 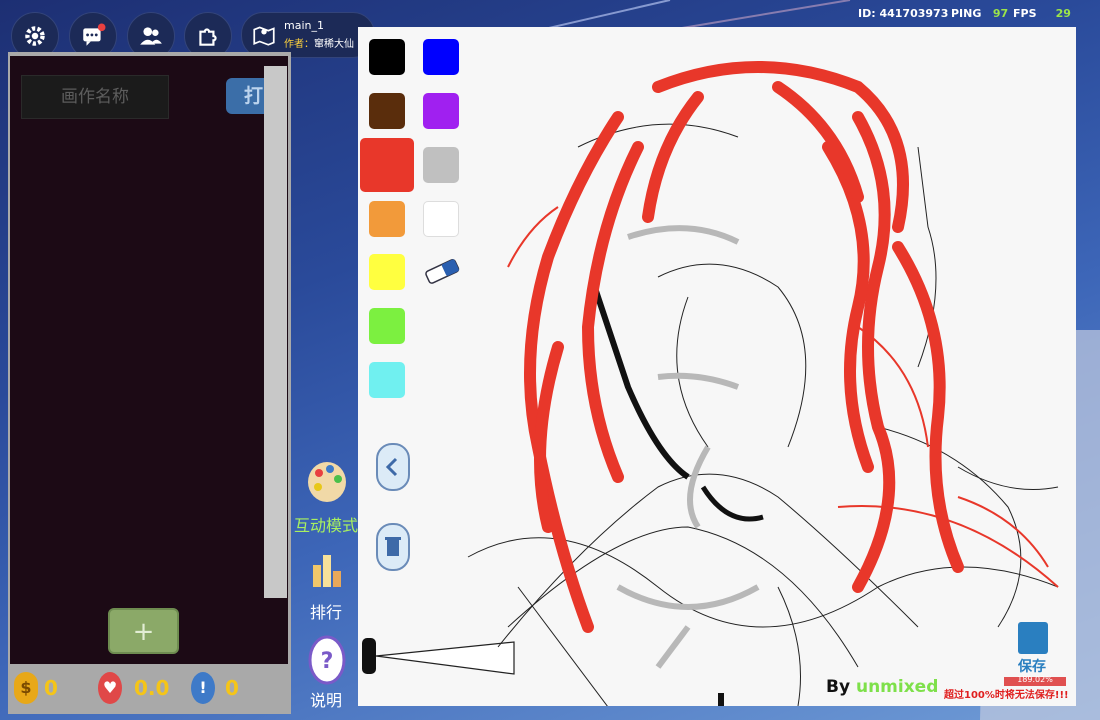 What do you see at coordinates (882, 687) in the screenshot?
I see `artist-byline: By unmixed` at bounding box center [882, 687].